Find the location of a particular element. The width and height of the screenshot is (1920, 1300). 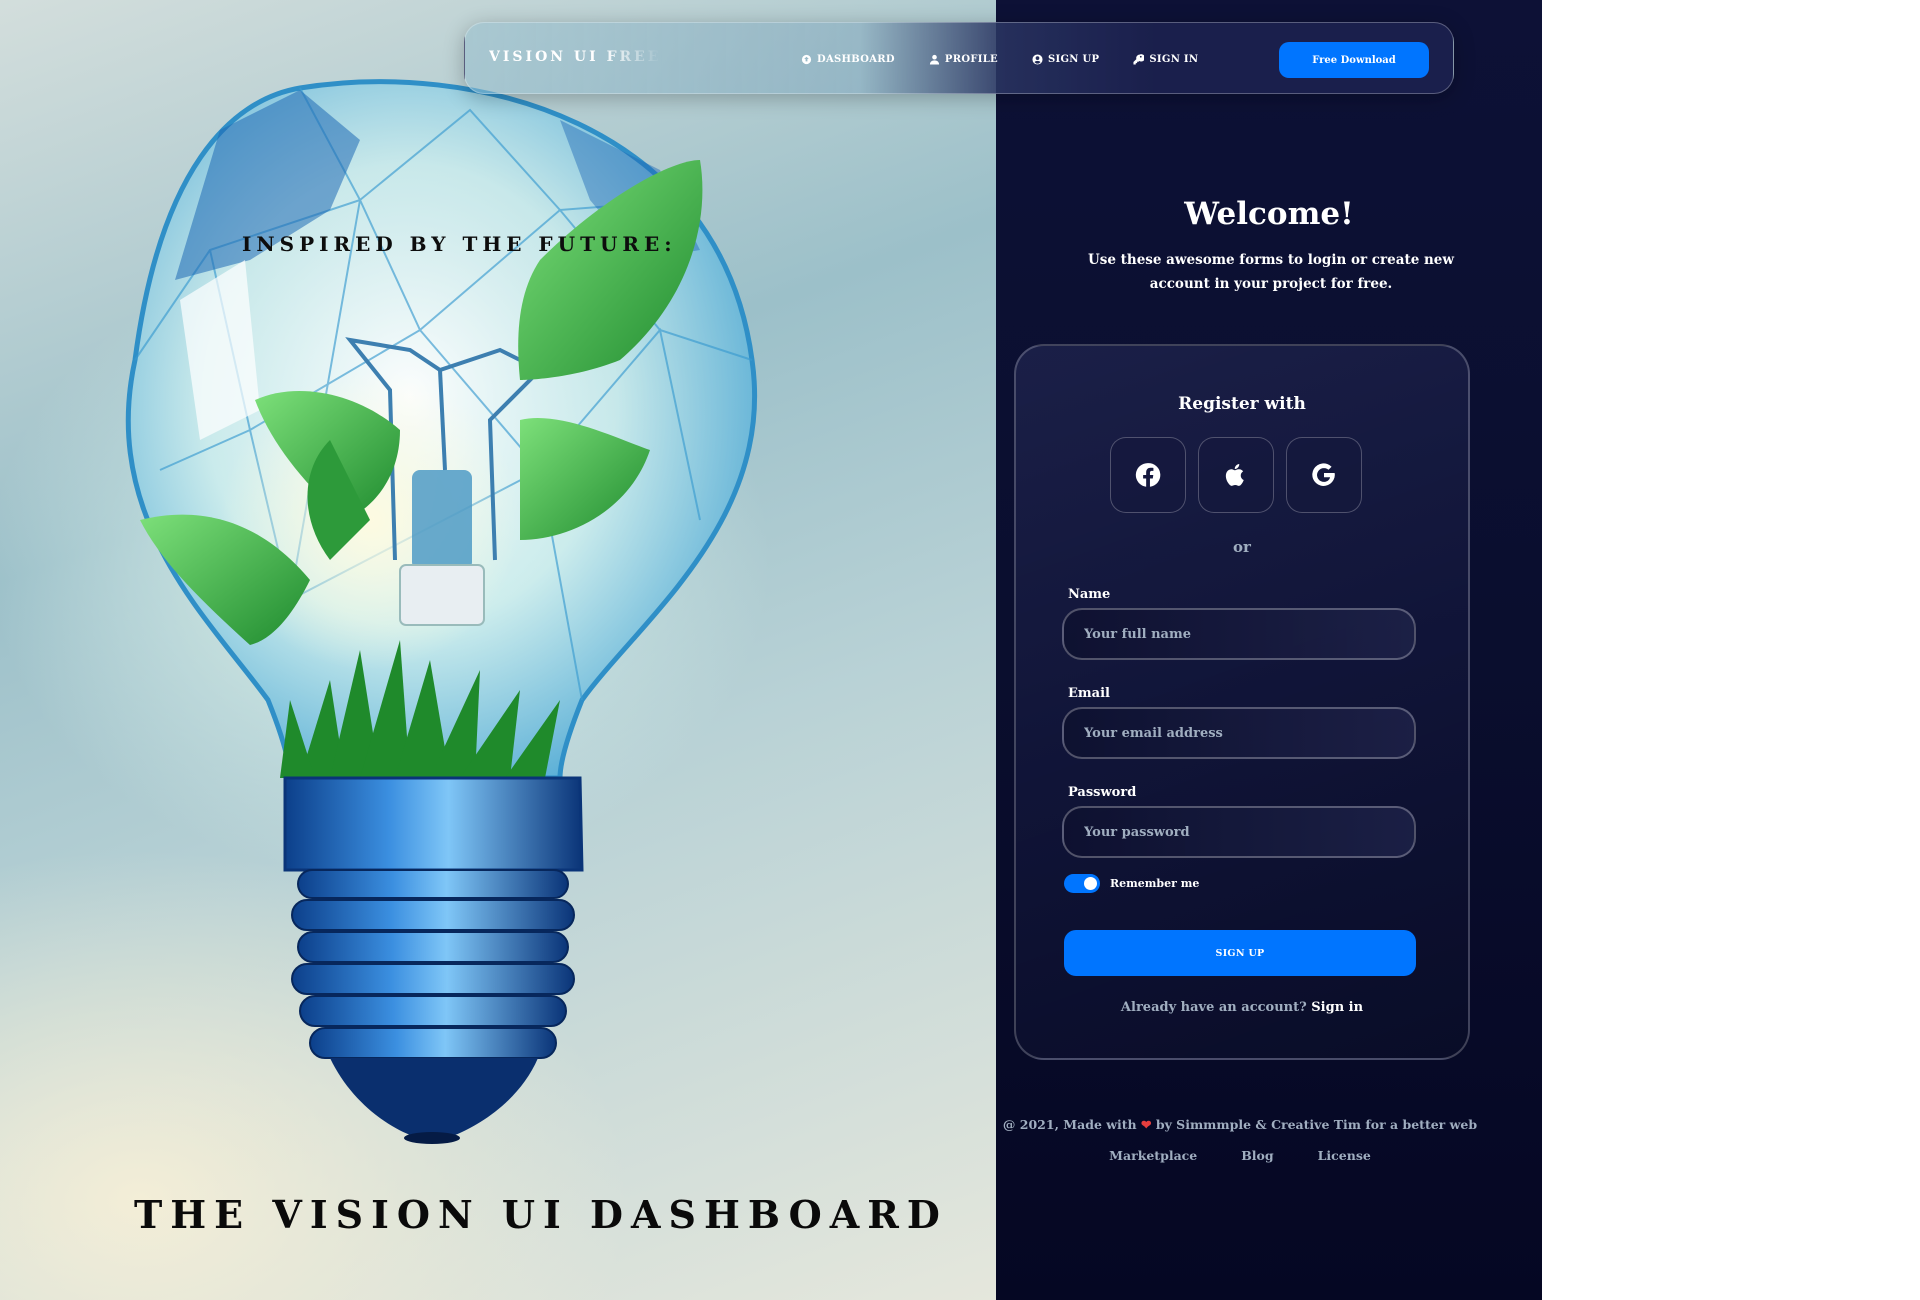

register-card: Register with or Name Email Password is located at coordinates (1242, 702).